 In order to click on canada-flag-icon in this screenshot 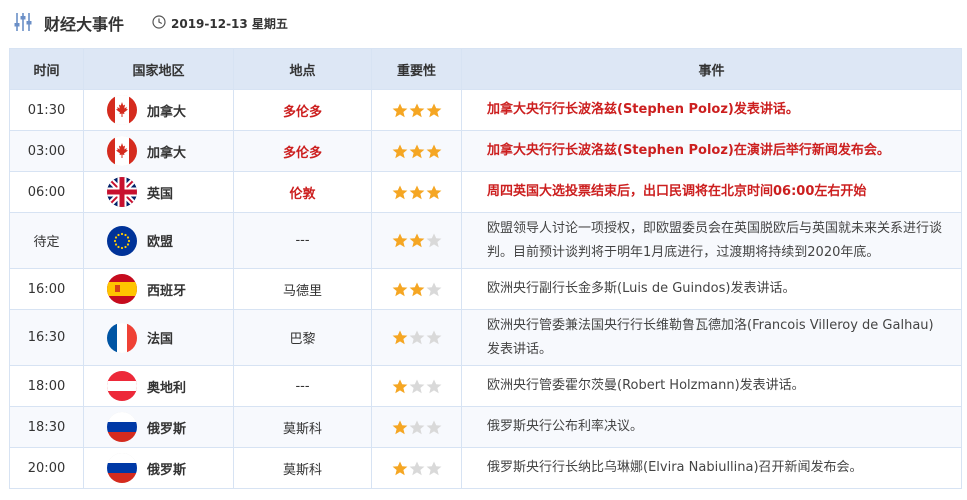, I will do `click(122, 110)`.